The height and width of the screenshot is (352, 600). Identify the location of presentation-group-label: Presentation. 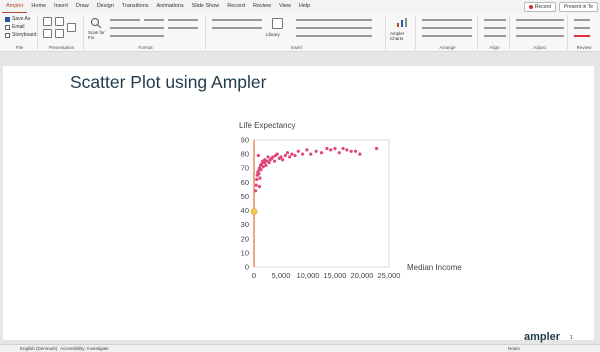
(61, 47).